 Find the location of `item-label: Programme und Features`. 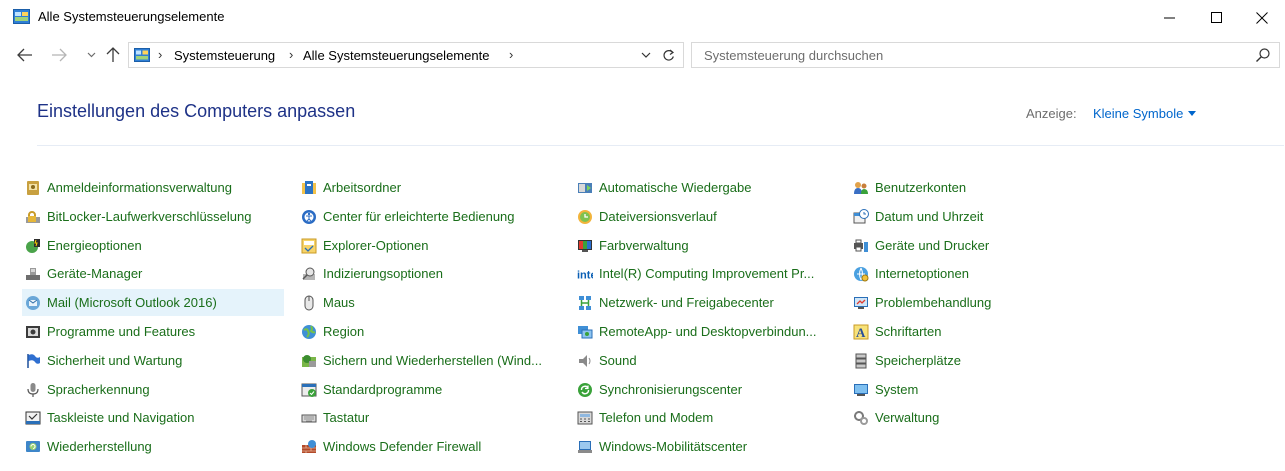

item-label: Programme und Features is located at coordinates (121, 331).